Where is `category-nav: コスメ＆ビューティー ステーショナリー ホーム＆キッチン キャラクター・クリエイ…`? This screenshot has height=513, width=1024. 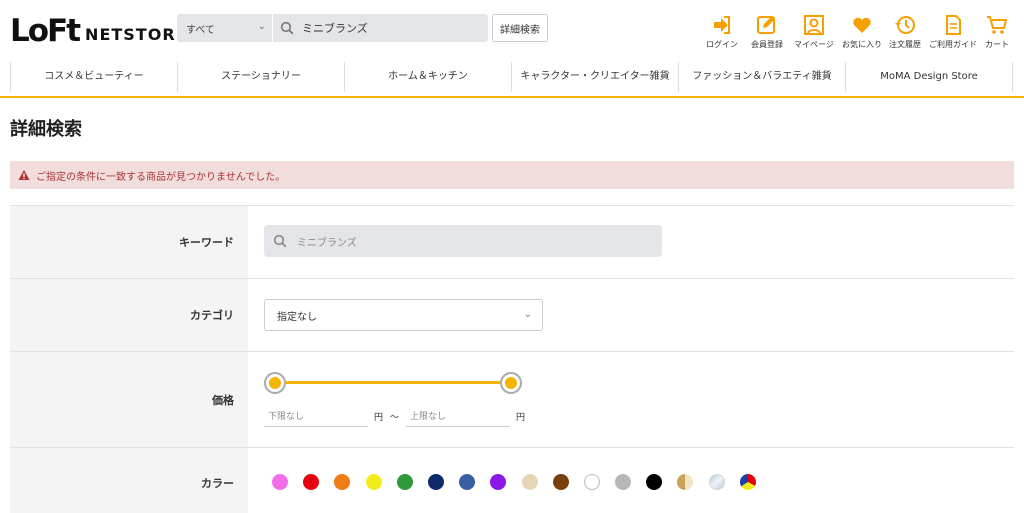
category-nav: コスメ＆ビューティー ステーショナリー ホーム＆キッチン キャラクター・クリエイ… is located at coordinates (511, 77).